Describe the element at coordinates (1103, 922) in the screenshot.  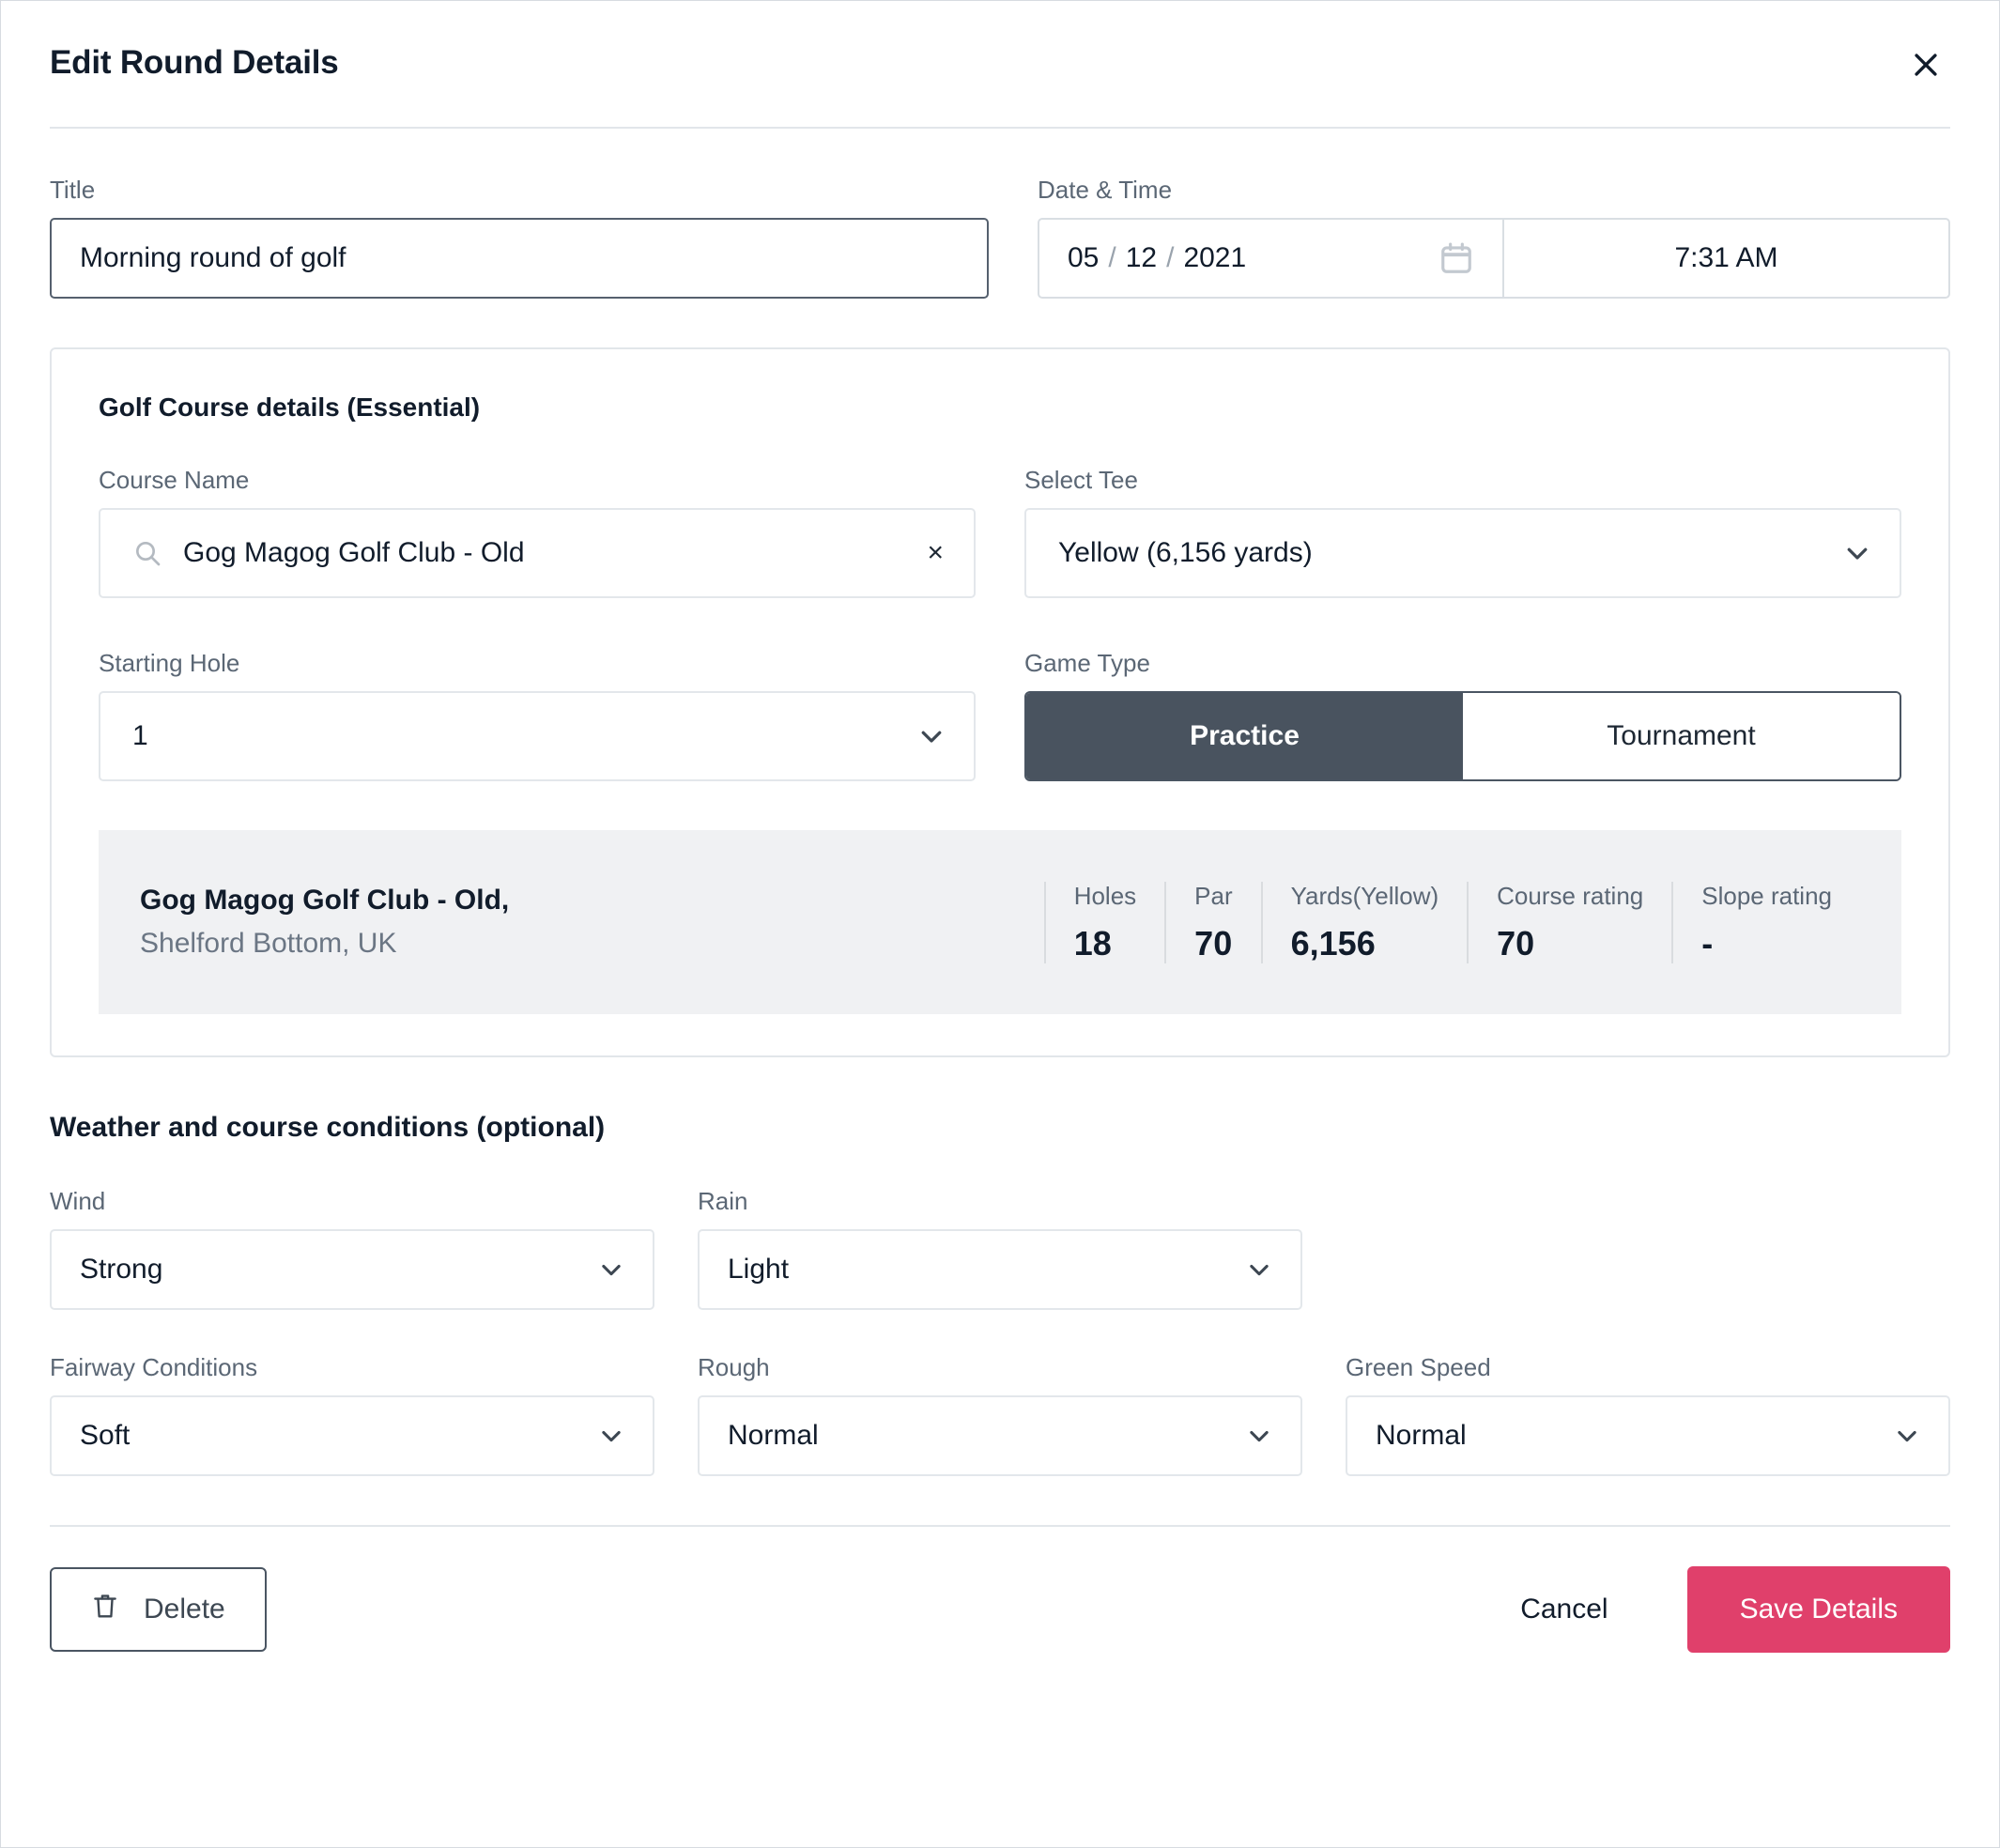
I see `stat-holes: Holes 18` at that location.